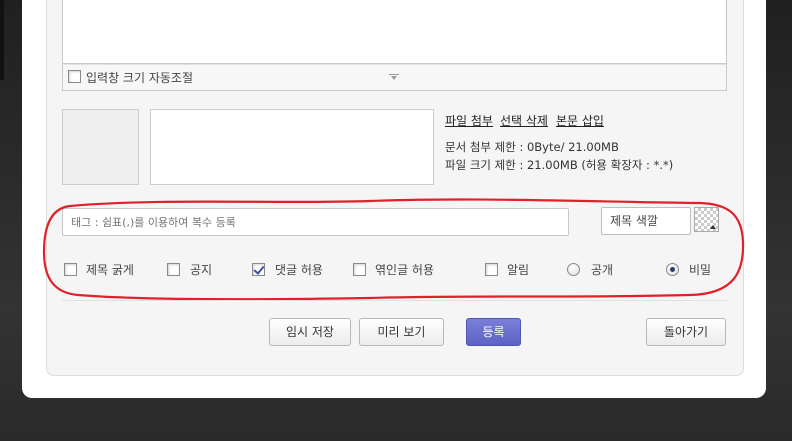  Describe the element at coordinates (532, 147) in the screenshot. I see `attachment-limit-text: 문서 첨부 제한 : 0Byte/ 21.00MB` at that location.